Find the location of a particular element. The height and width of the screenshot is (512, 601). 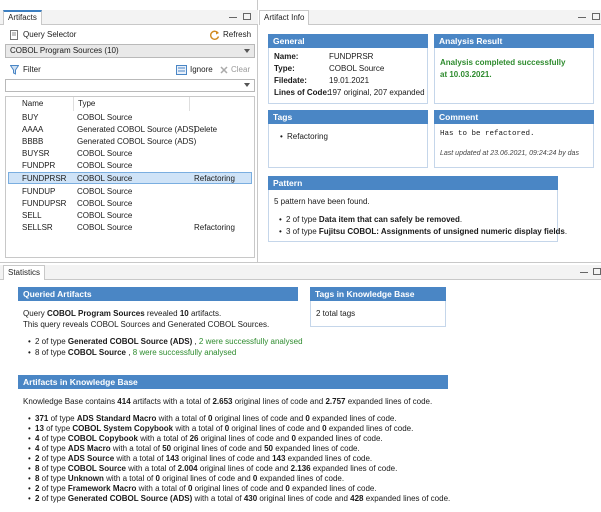

table-row: FUNDUP COBOL Source is located at coordinates (130, 192).